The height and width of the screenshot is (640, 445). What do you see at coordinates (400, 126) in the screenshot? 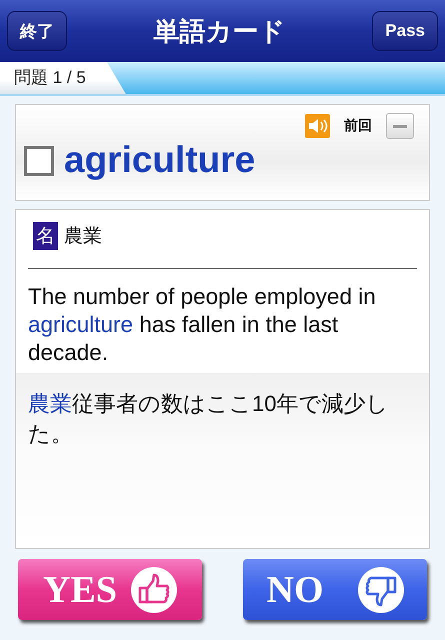
I see `collapse-button` at bounding box center [400, 126].